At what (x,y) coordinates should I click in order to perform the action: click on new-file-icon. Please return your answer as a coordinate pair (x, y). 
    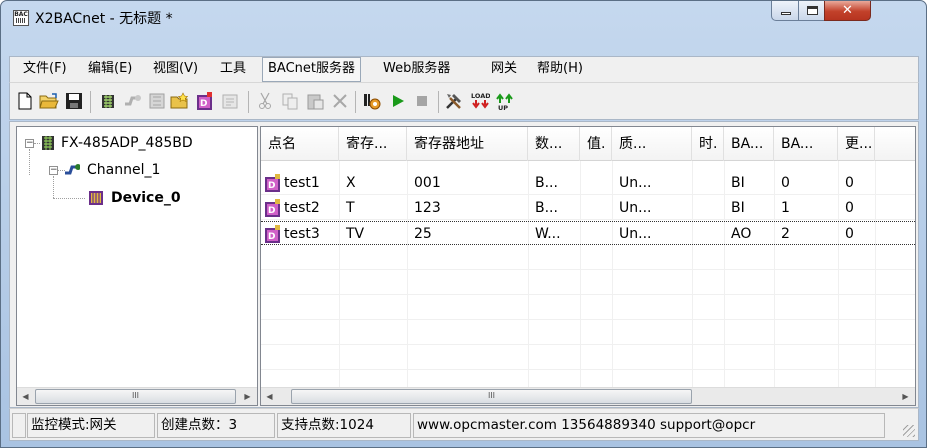
    Looking at the image, I should click on (25, 101).